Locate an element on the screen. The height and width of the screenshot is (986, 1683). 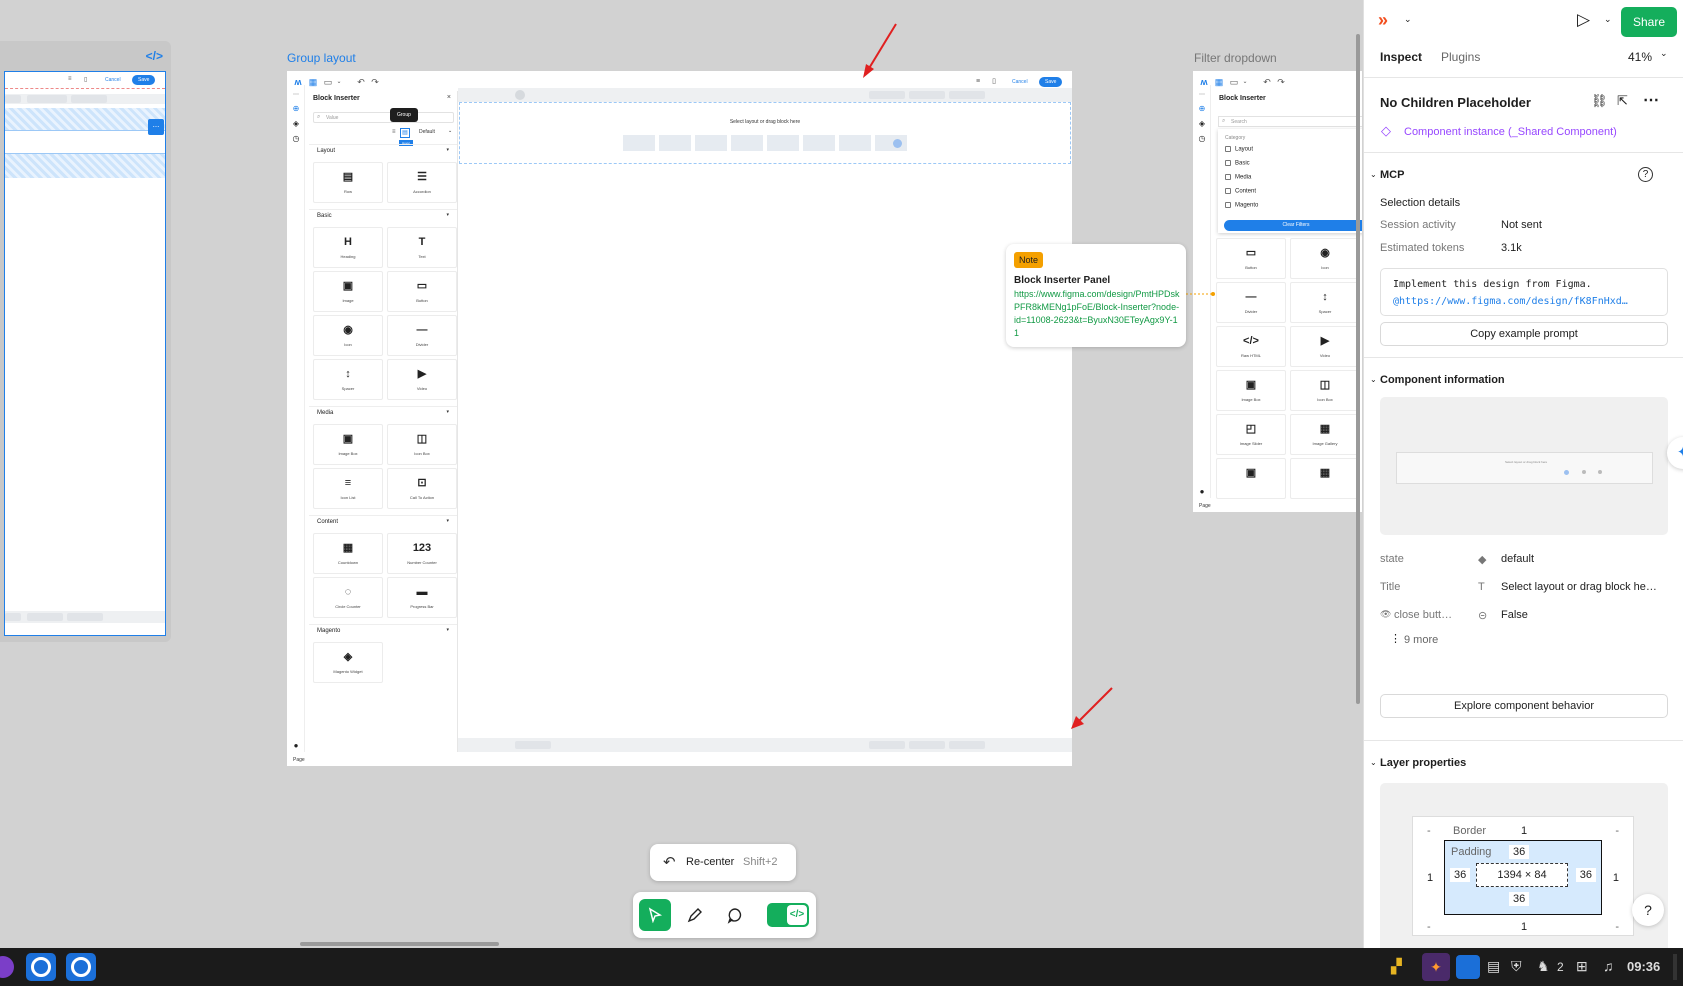
border-left-value: 1 is located at coordinates (1430, 878).